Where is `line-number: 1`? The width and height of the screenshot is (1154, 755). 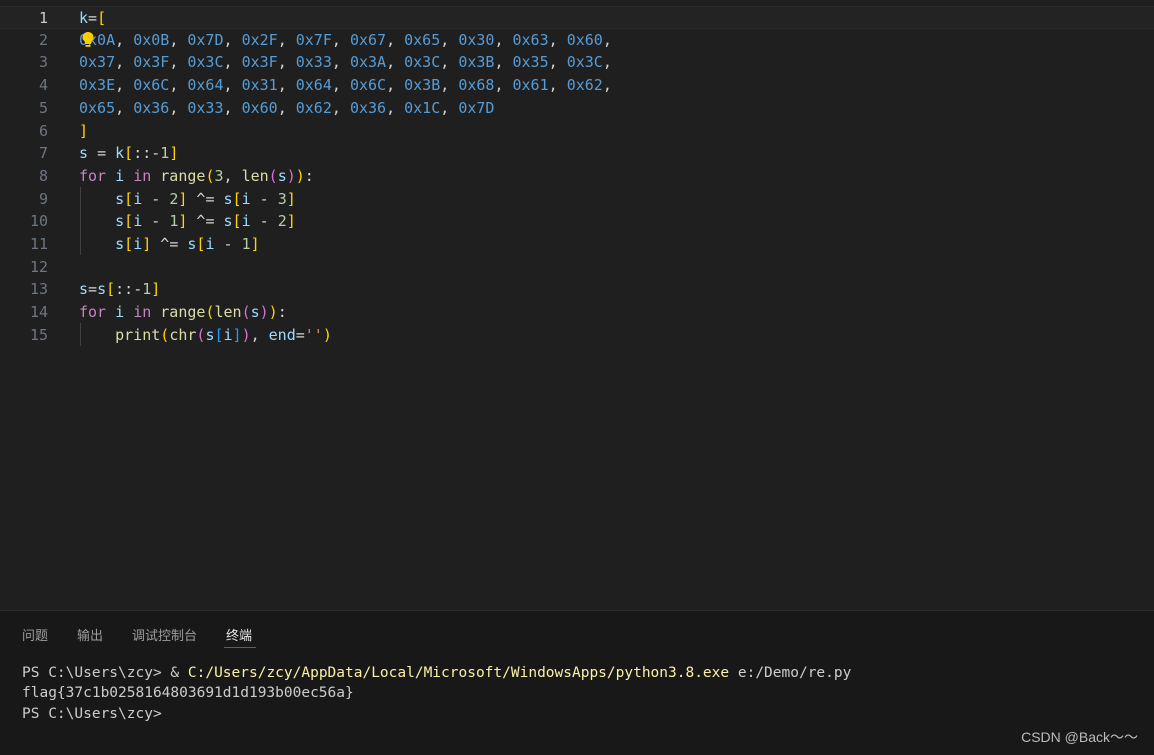
line-number: 1 is located at coordinates (24, 18).